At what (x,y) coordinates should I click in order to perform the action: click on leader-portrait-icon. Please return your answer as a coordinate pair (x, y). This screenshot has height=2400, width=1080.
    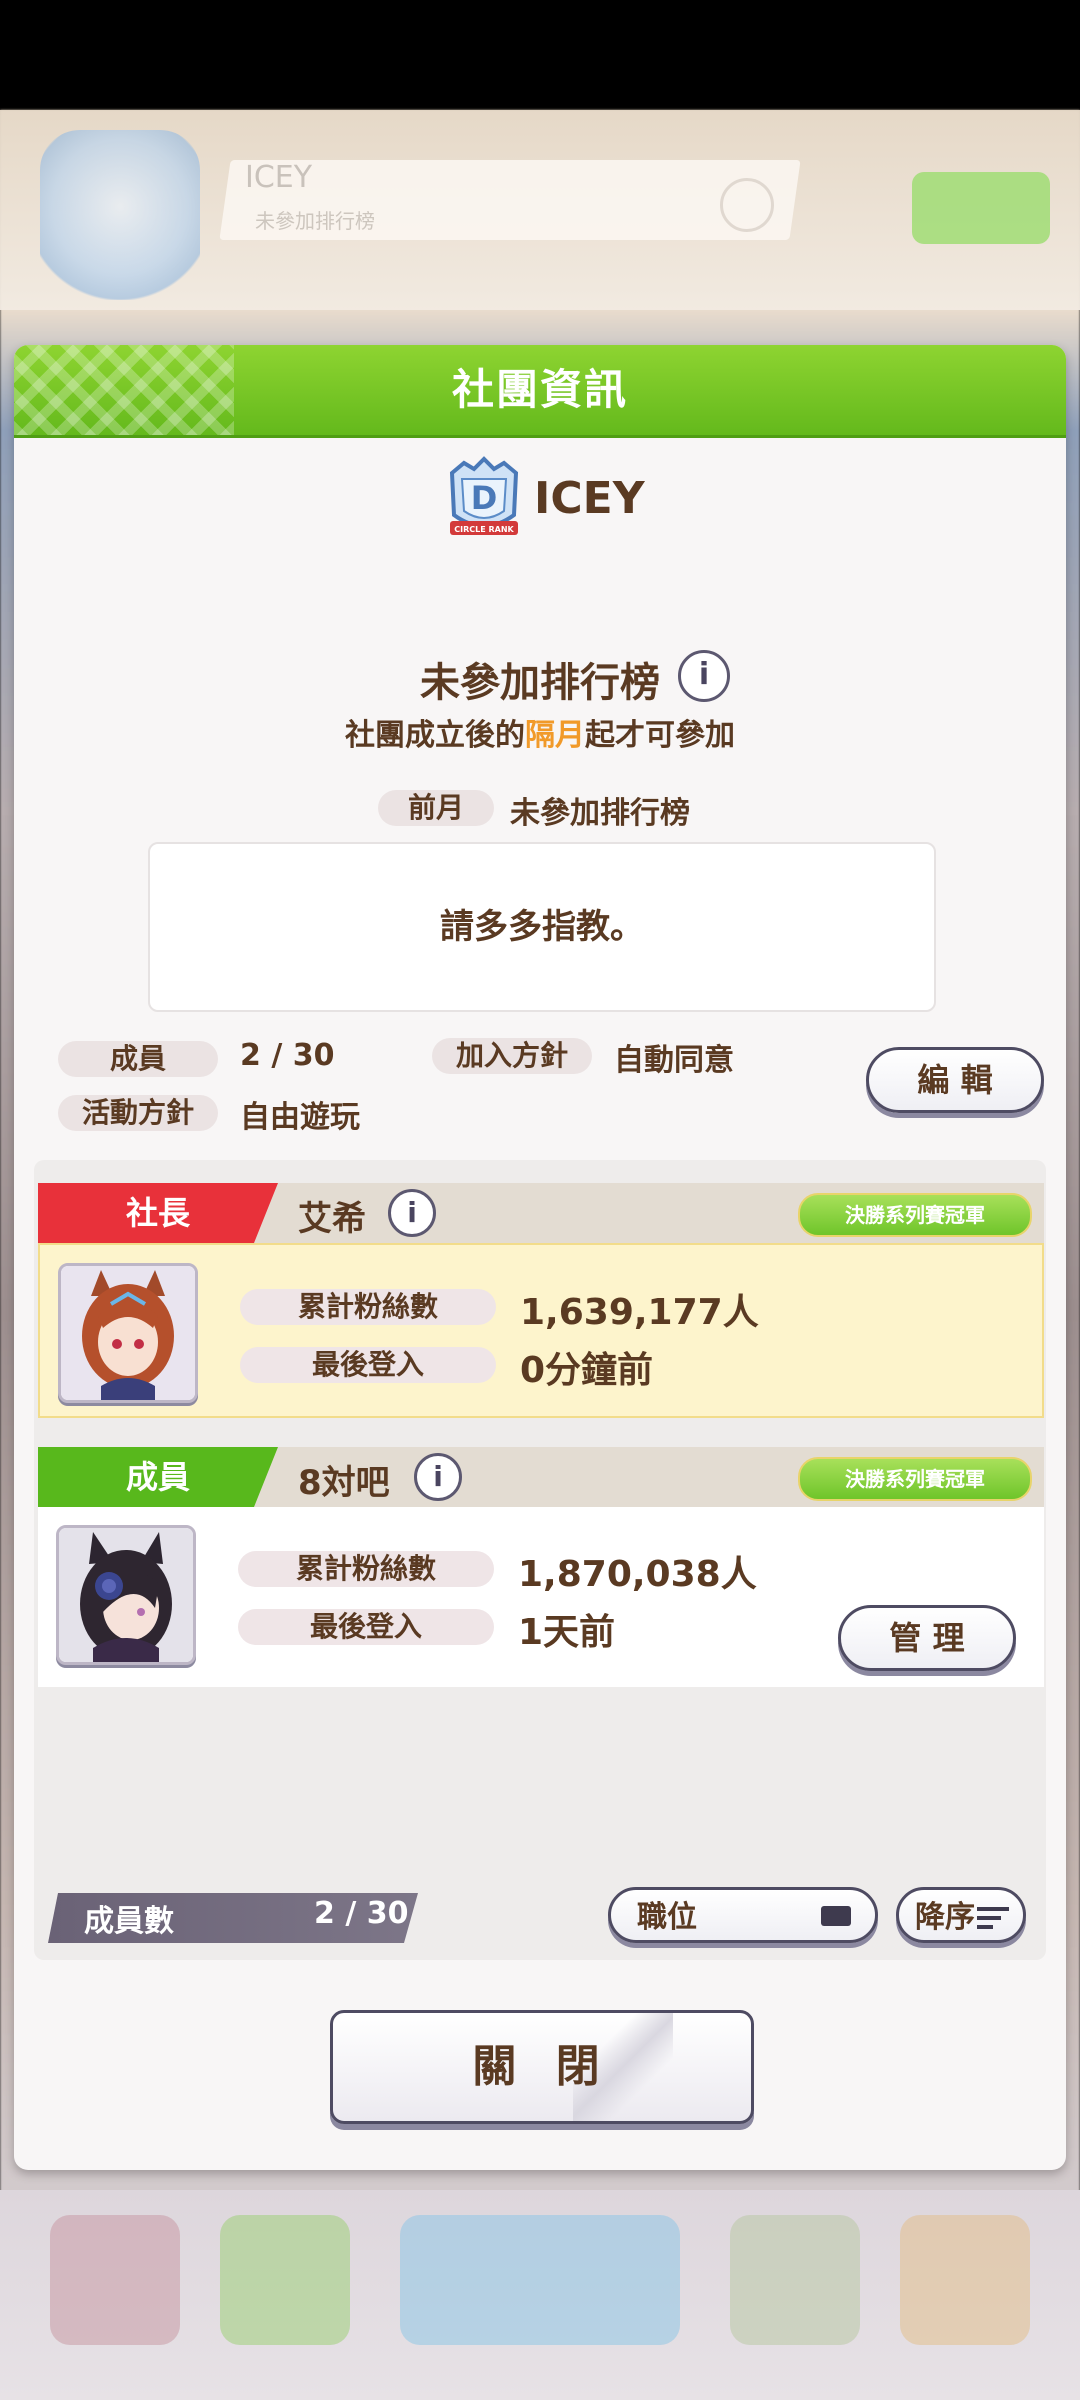
    Looking at the image, I should click on (128, 1333).